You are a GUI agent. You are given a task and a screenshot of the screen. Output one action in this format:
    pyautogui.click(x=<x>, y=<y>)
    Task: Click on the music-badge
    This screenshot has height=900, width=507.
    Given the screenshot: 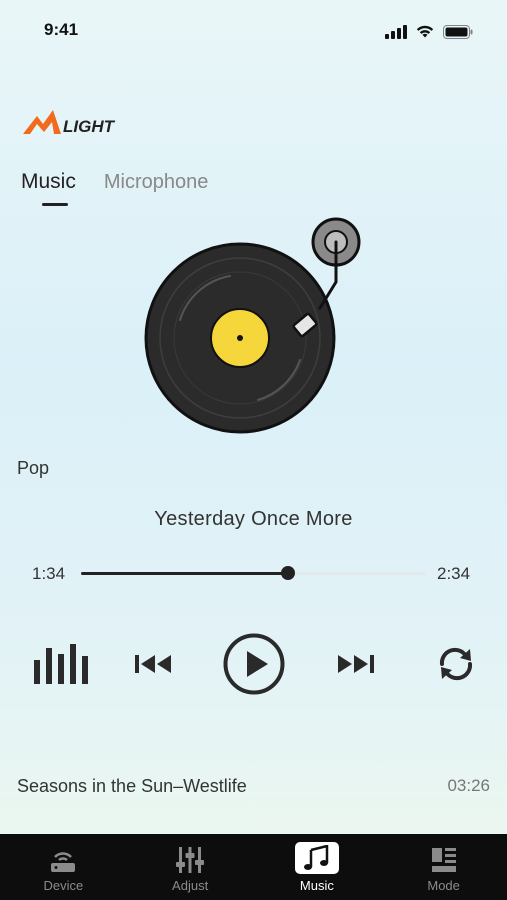 What is the action you would take?
    pyautogui.click(x=316, y=858)
    